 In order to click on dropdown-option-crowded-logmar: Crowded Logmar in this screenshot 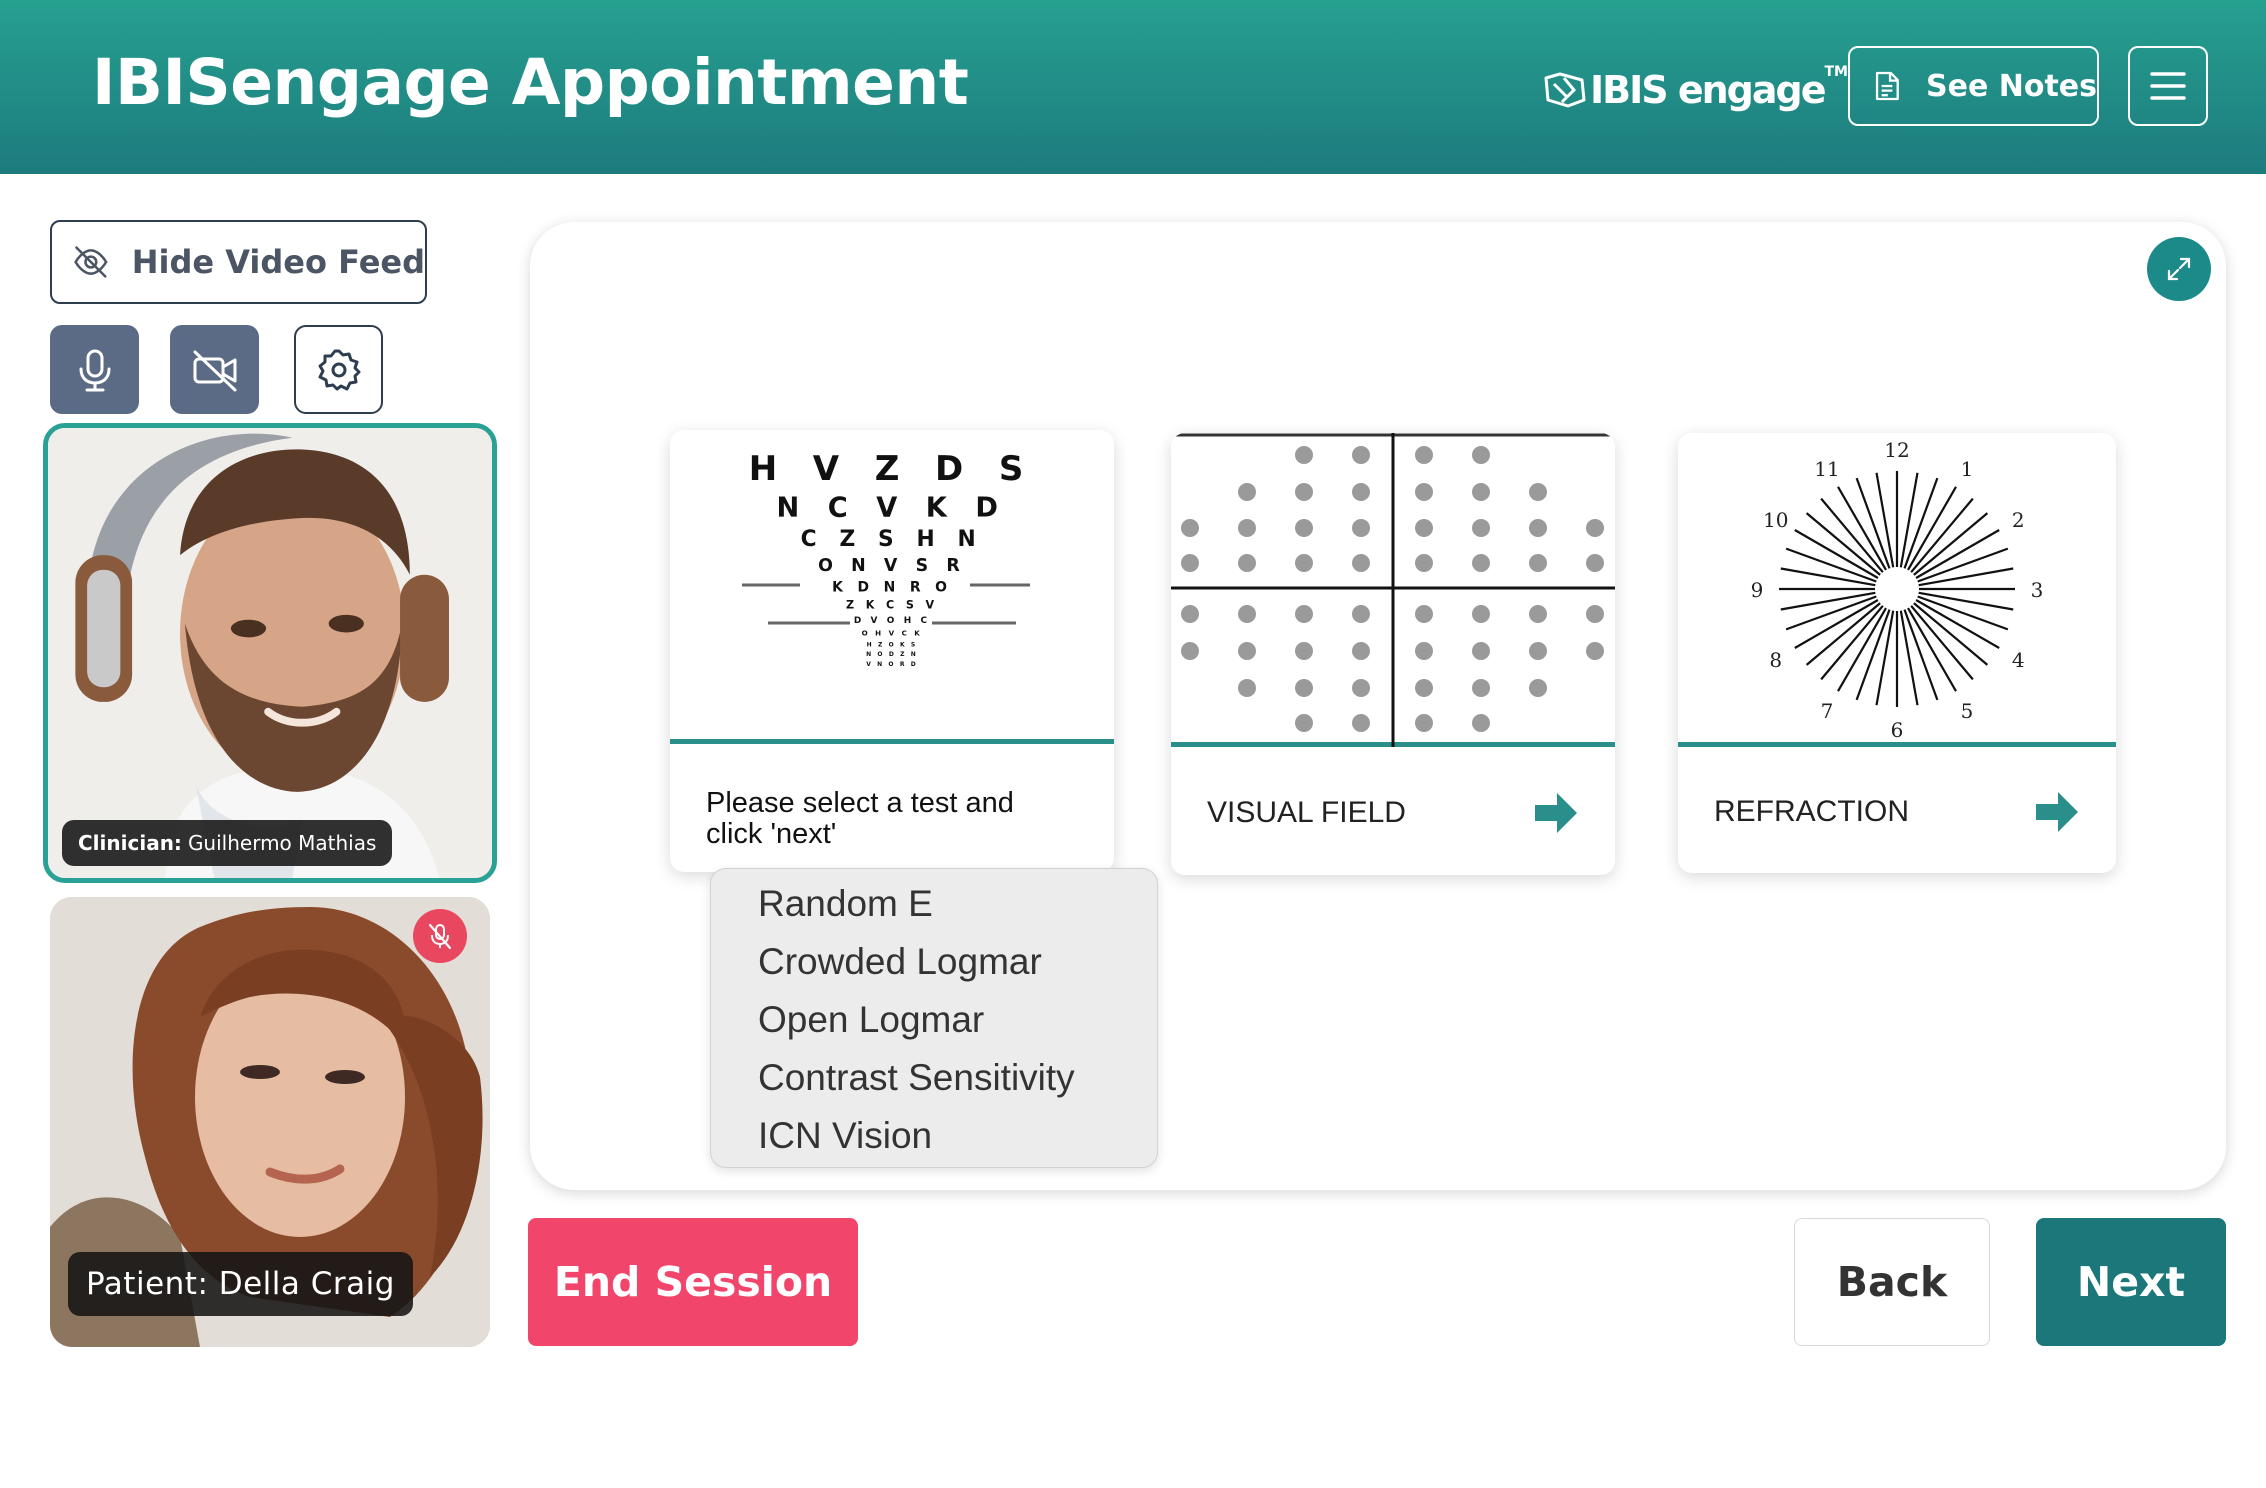, I will do `click(934, 962)`.